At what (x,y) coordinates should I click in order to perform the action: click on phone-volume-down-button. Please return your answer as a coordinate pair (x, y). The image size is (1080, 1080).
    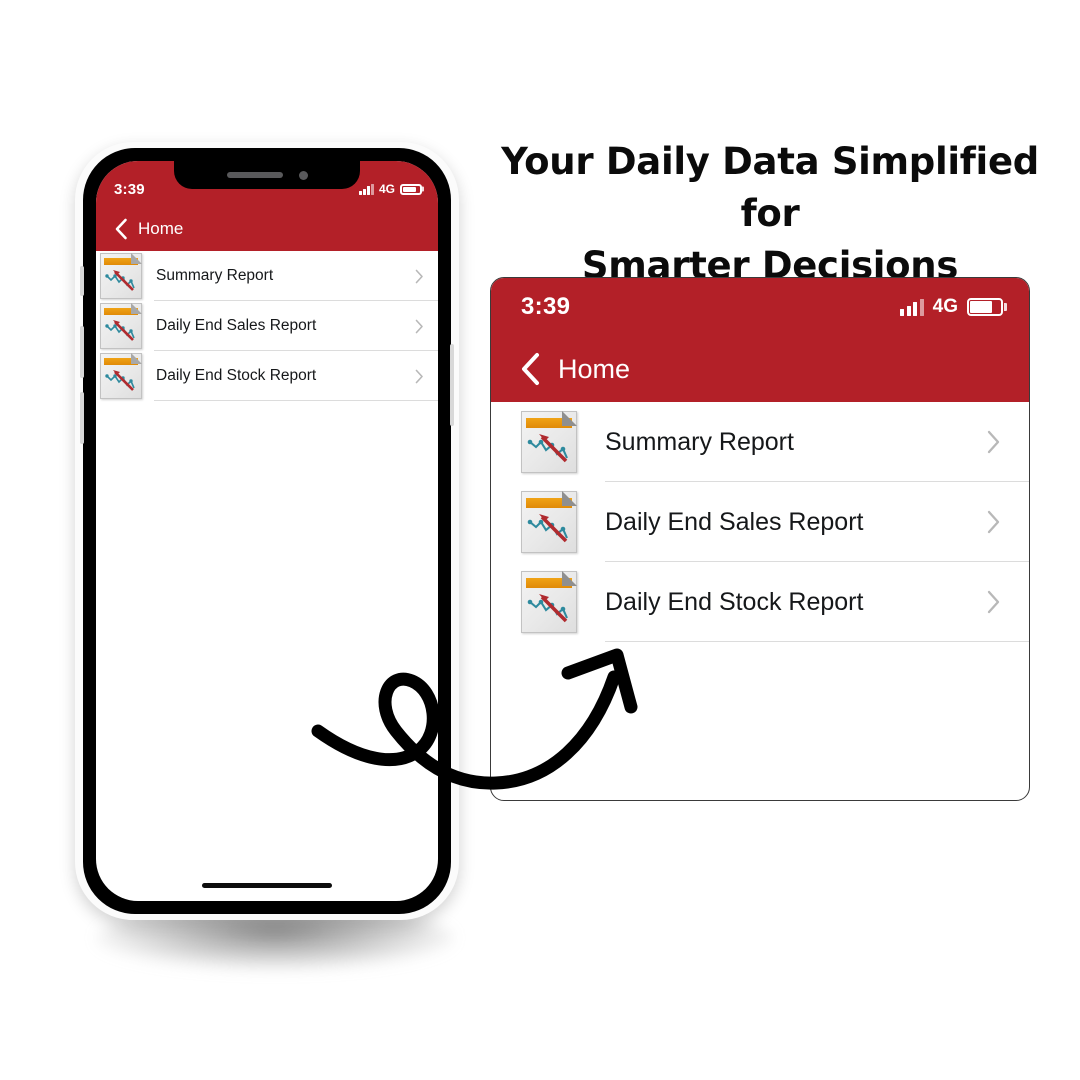
    Looking at the image, I should click on (82, 418).